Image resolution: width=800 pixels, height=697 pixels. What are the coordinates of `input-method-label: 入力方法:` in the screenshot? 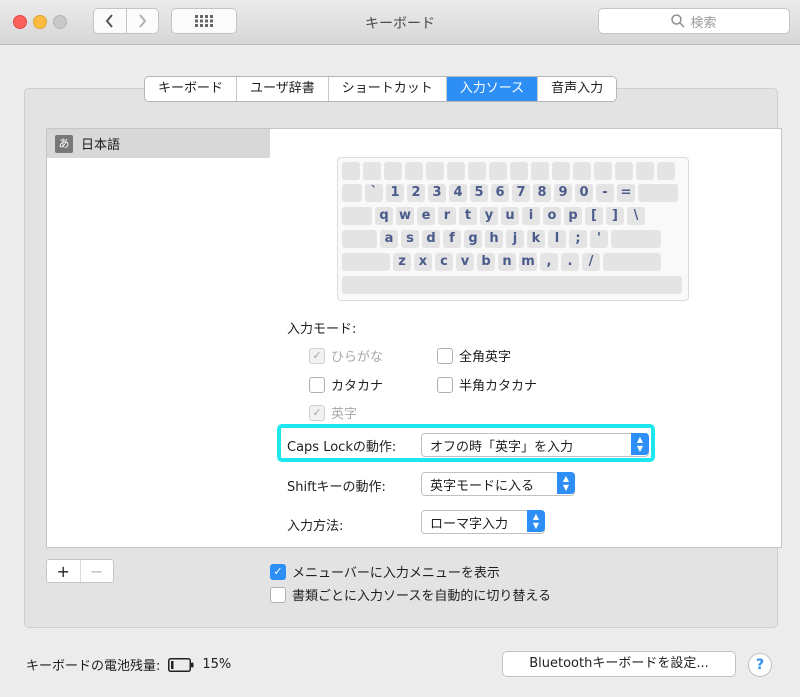 It's located at (315, 526).